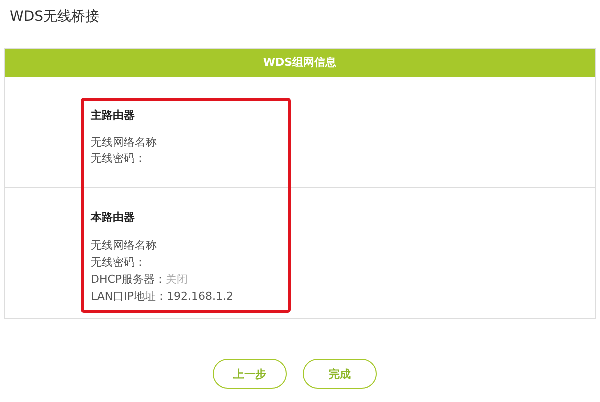 The width and height of the screenshot is (600, 402). Describe the element at coordinates (113, 115) in the screenshot. I see `section-heading: 主路由器` at that location.